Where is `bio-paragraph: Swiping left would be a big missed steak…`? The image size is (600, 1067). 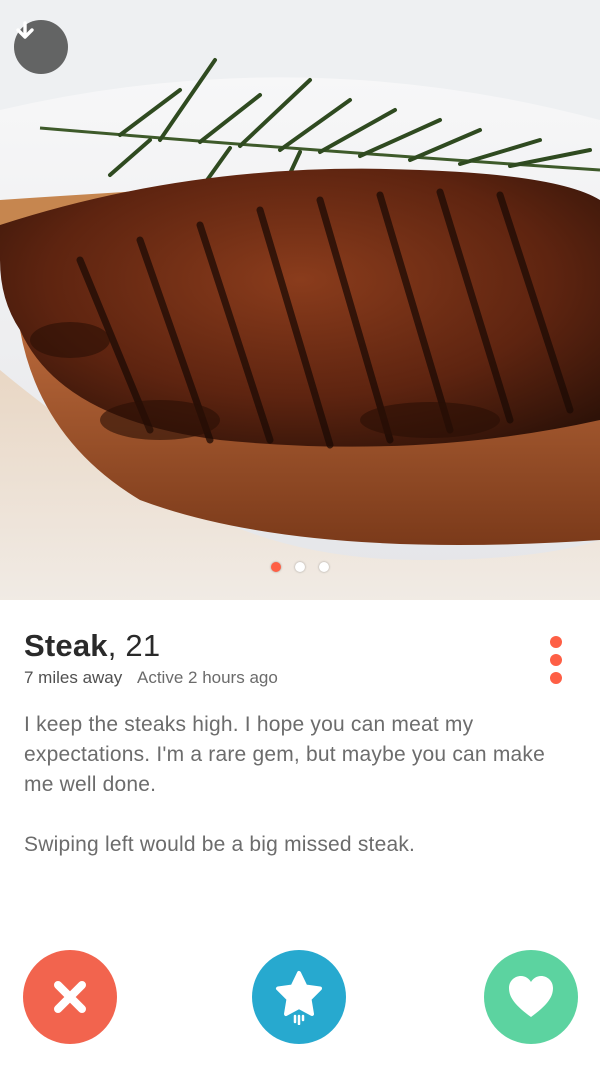
bio-paragraph: Swiping left would be a big missed steak… is located at coordinates (220, 844).